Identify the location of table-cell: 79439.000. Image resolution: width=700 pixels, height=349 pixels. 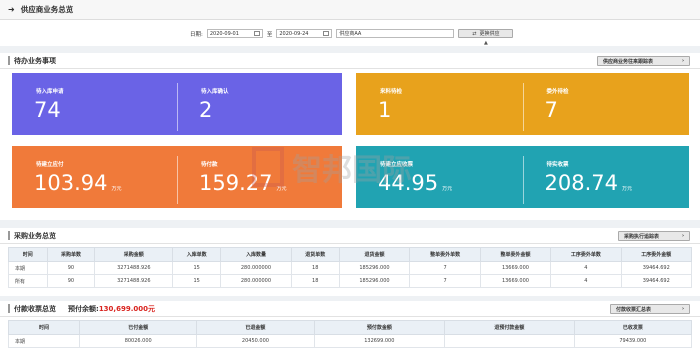
(633, 341).